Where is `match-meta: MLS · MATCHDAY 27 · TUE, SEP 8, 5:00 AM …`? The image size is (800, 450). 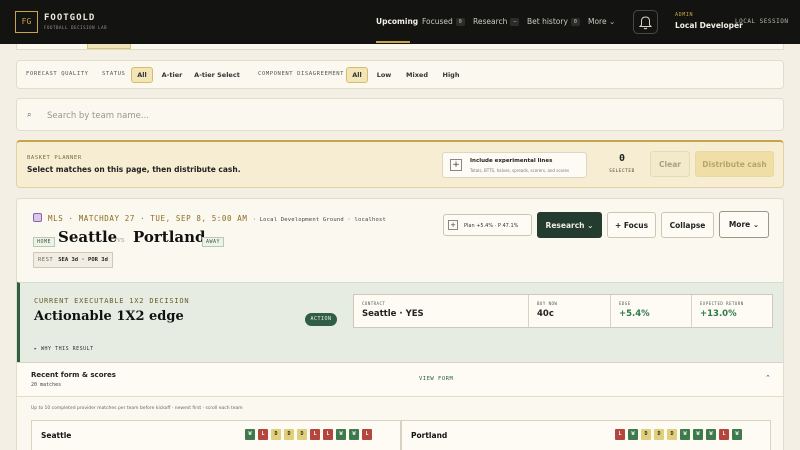 match-meta: MLS · MATCHDAY 27 · TUE, SEP 8, 5:00 AM … is located at coordinates (217, 218).